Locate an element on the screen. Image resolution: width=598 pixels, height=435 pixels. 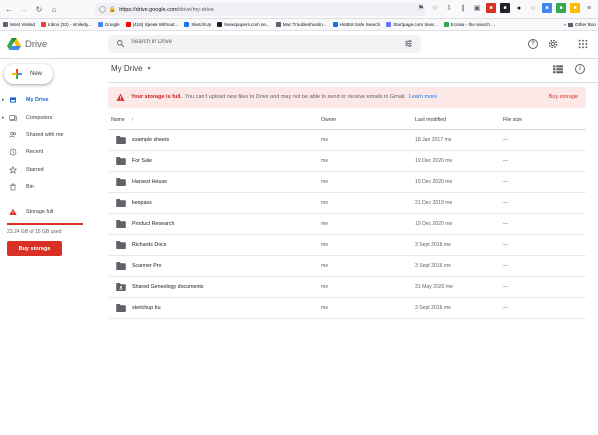
extension-icon: ● is located at coordinates (519, 8).